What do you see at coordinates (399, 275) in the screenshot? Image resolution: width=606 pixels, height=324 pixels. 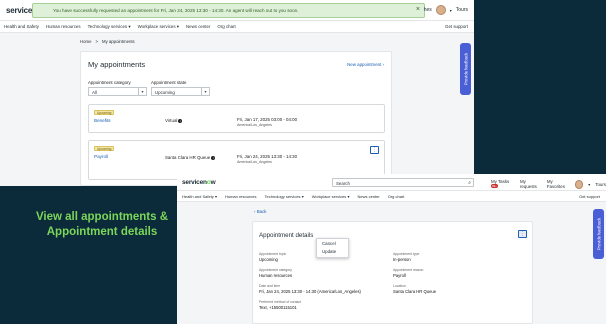 I see `field-value: Payroll` at bounding box center [399, 275].